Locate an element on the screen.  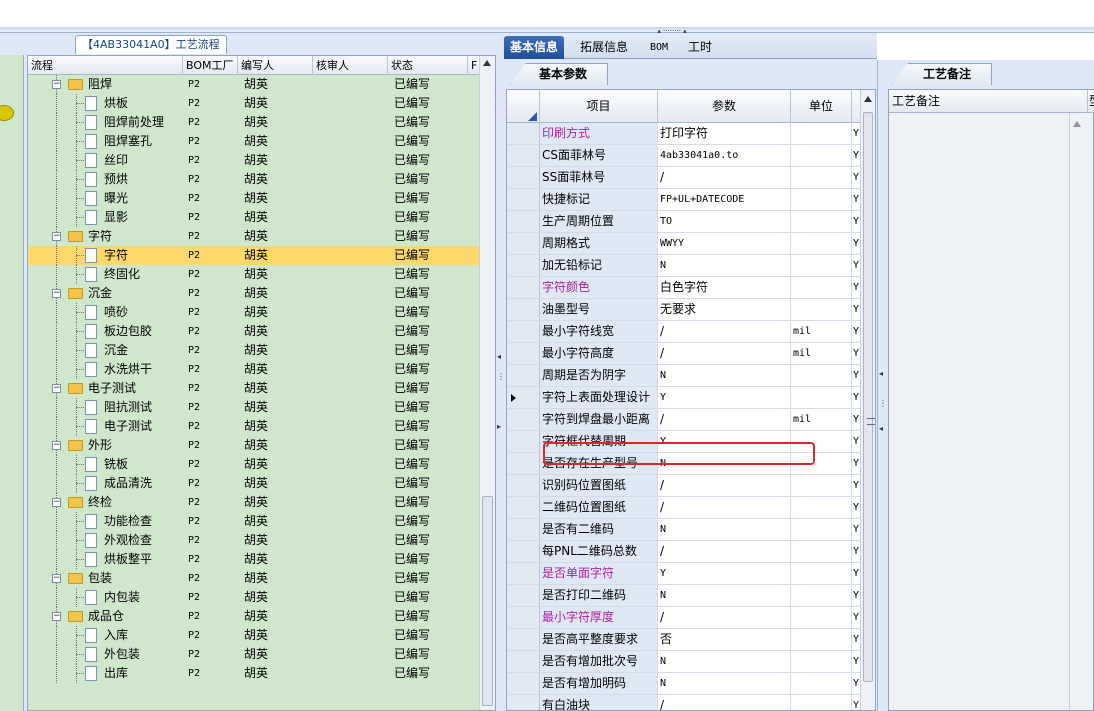
param-cell: 否 is located at coordinates (724, 639).